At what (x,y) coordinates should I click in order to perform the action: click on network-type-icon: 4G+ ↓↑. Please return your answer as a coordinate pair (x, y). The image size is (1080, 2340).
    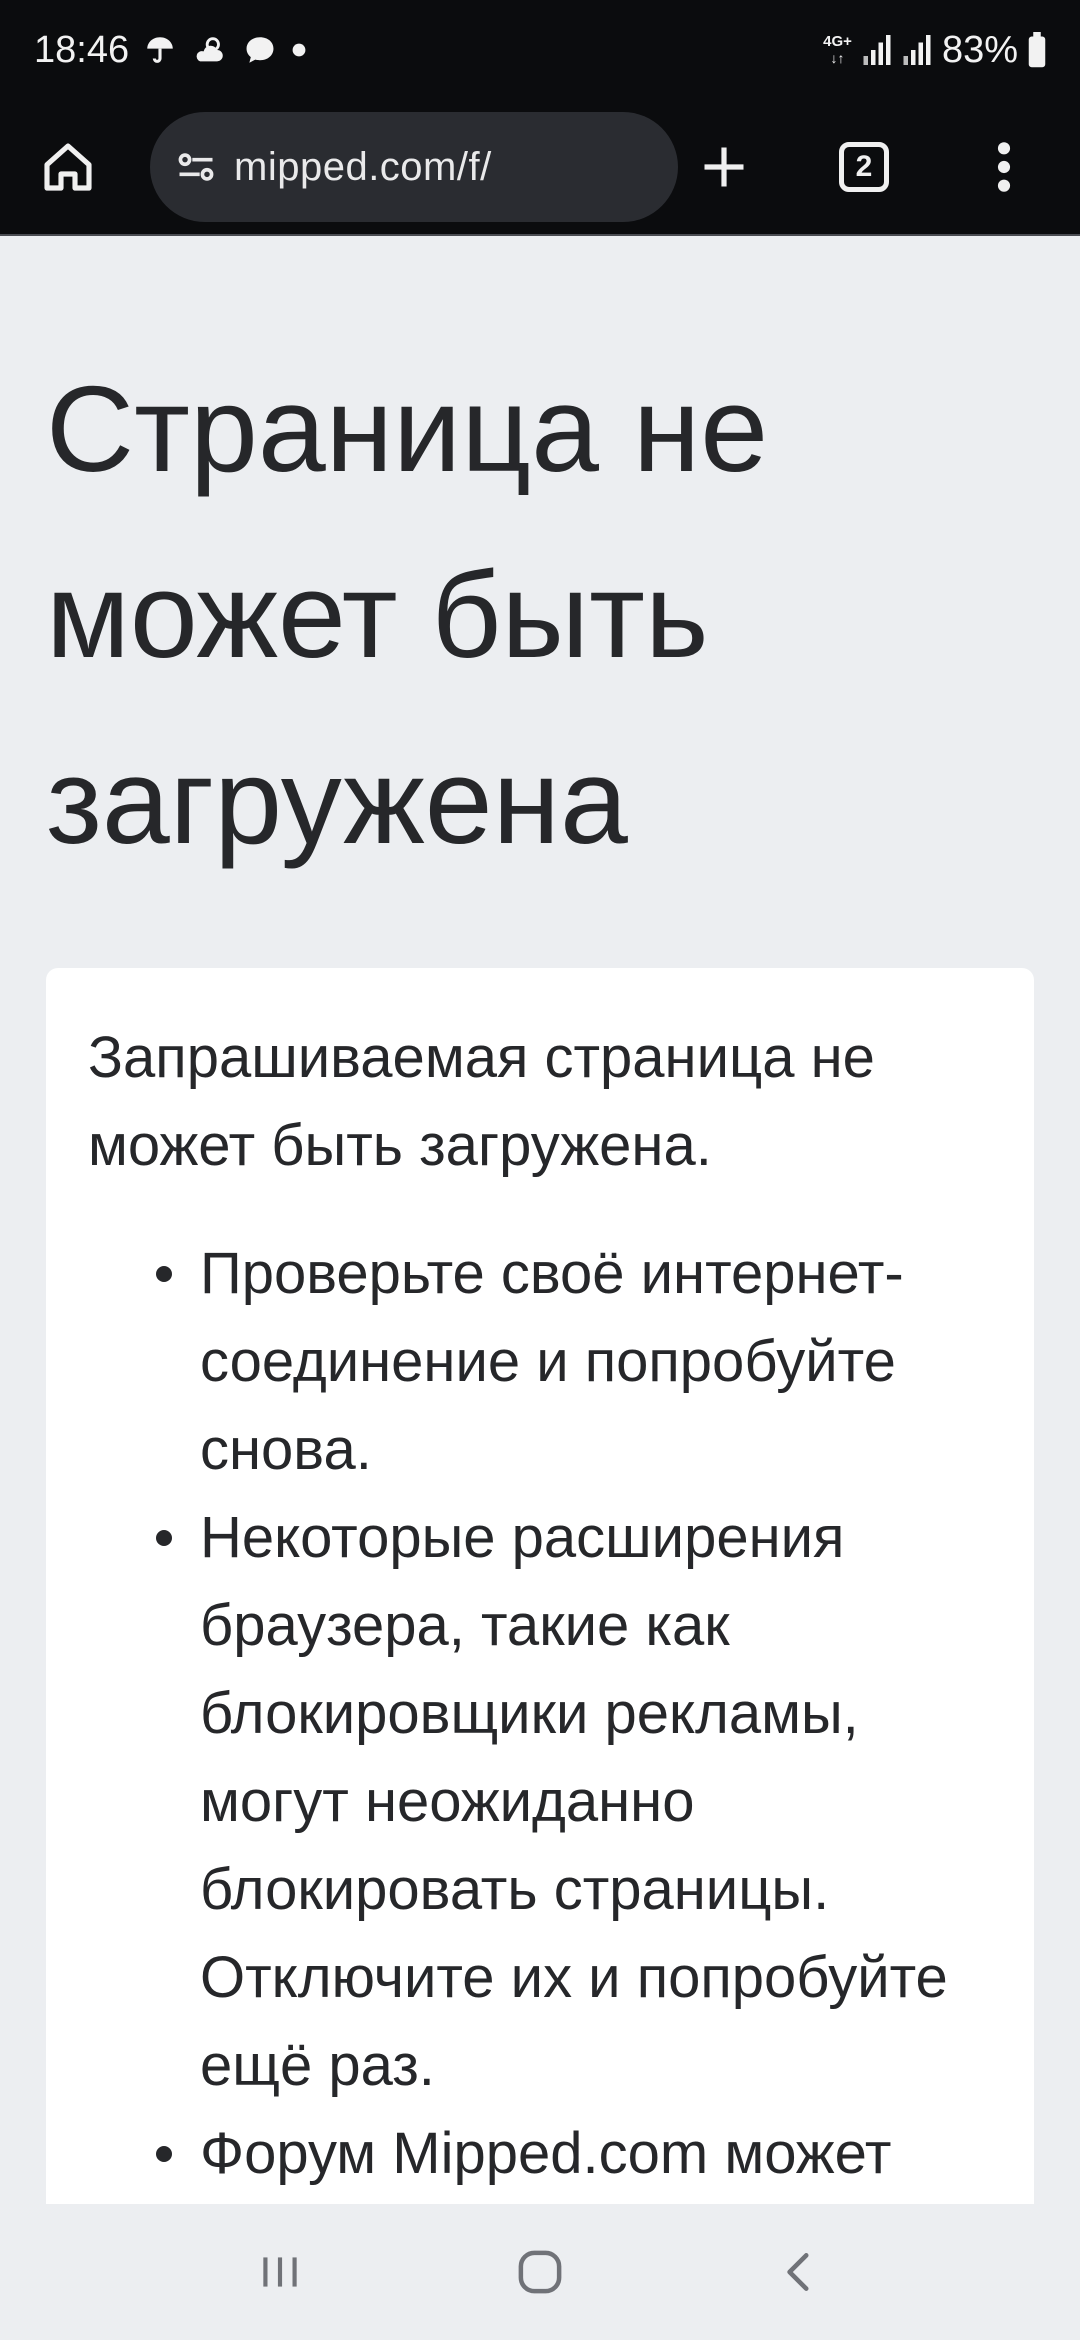
    Looking at the image, I should click on (837, 50).